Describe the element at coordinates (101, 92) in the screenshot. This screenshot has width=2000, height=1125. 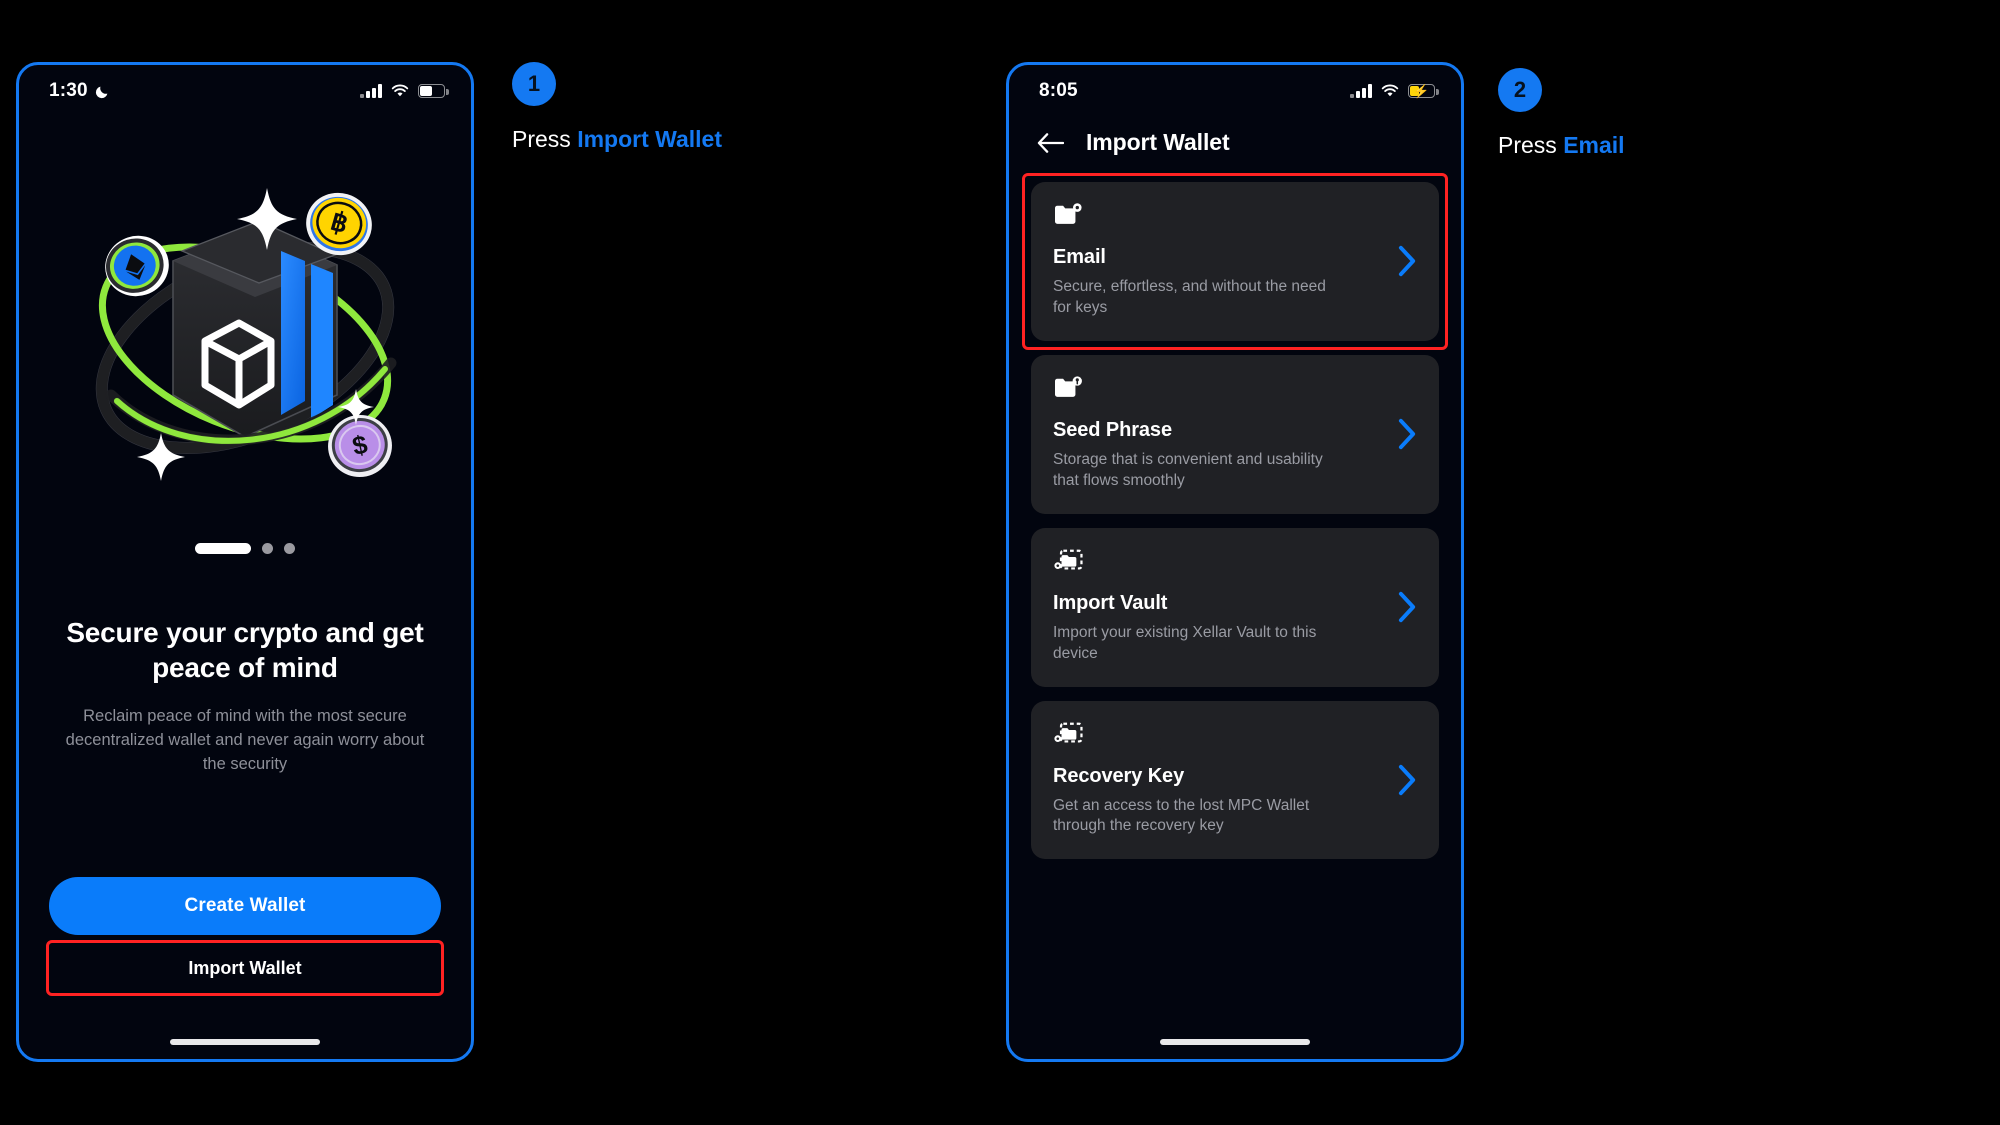
I see `moon-icon` at that location.